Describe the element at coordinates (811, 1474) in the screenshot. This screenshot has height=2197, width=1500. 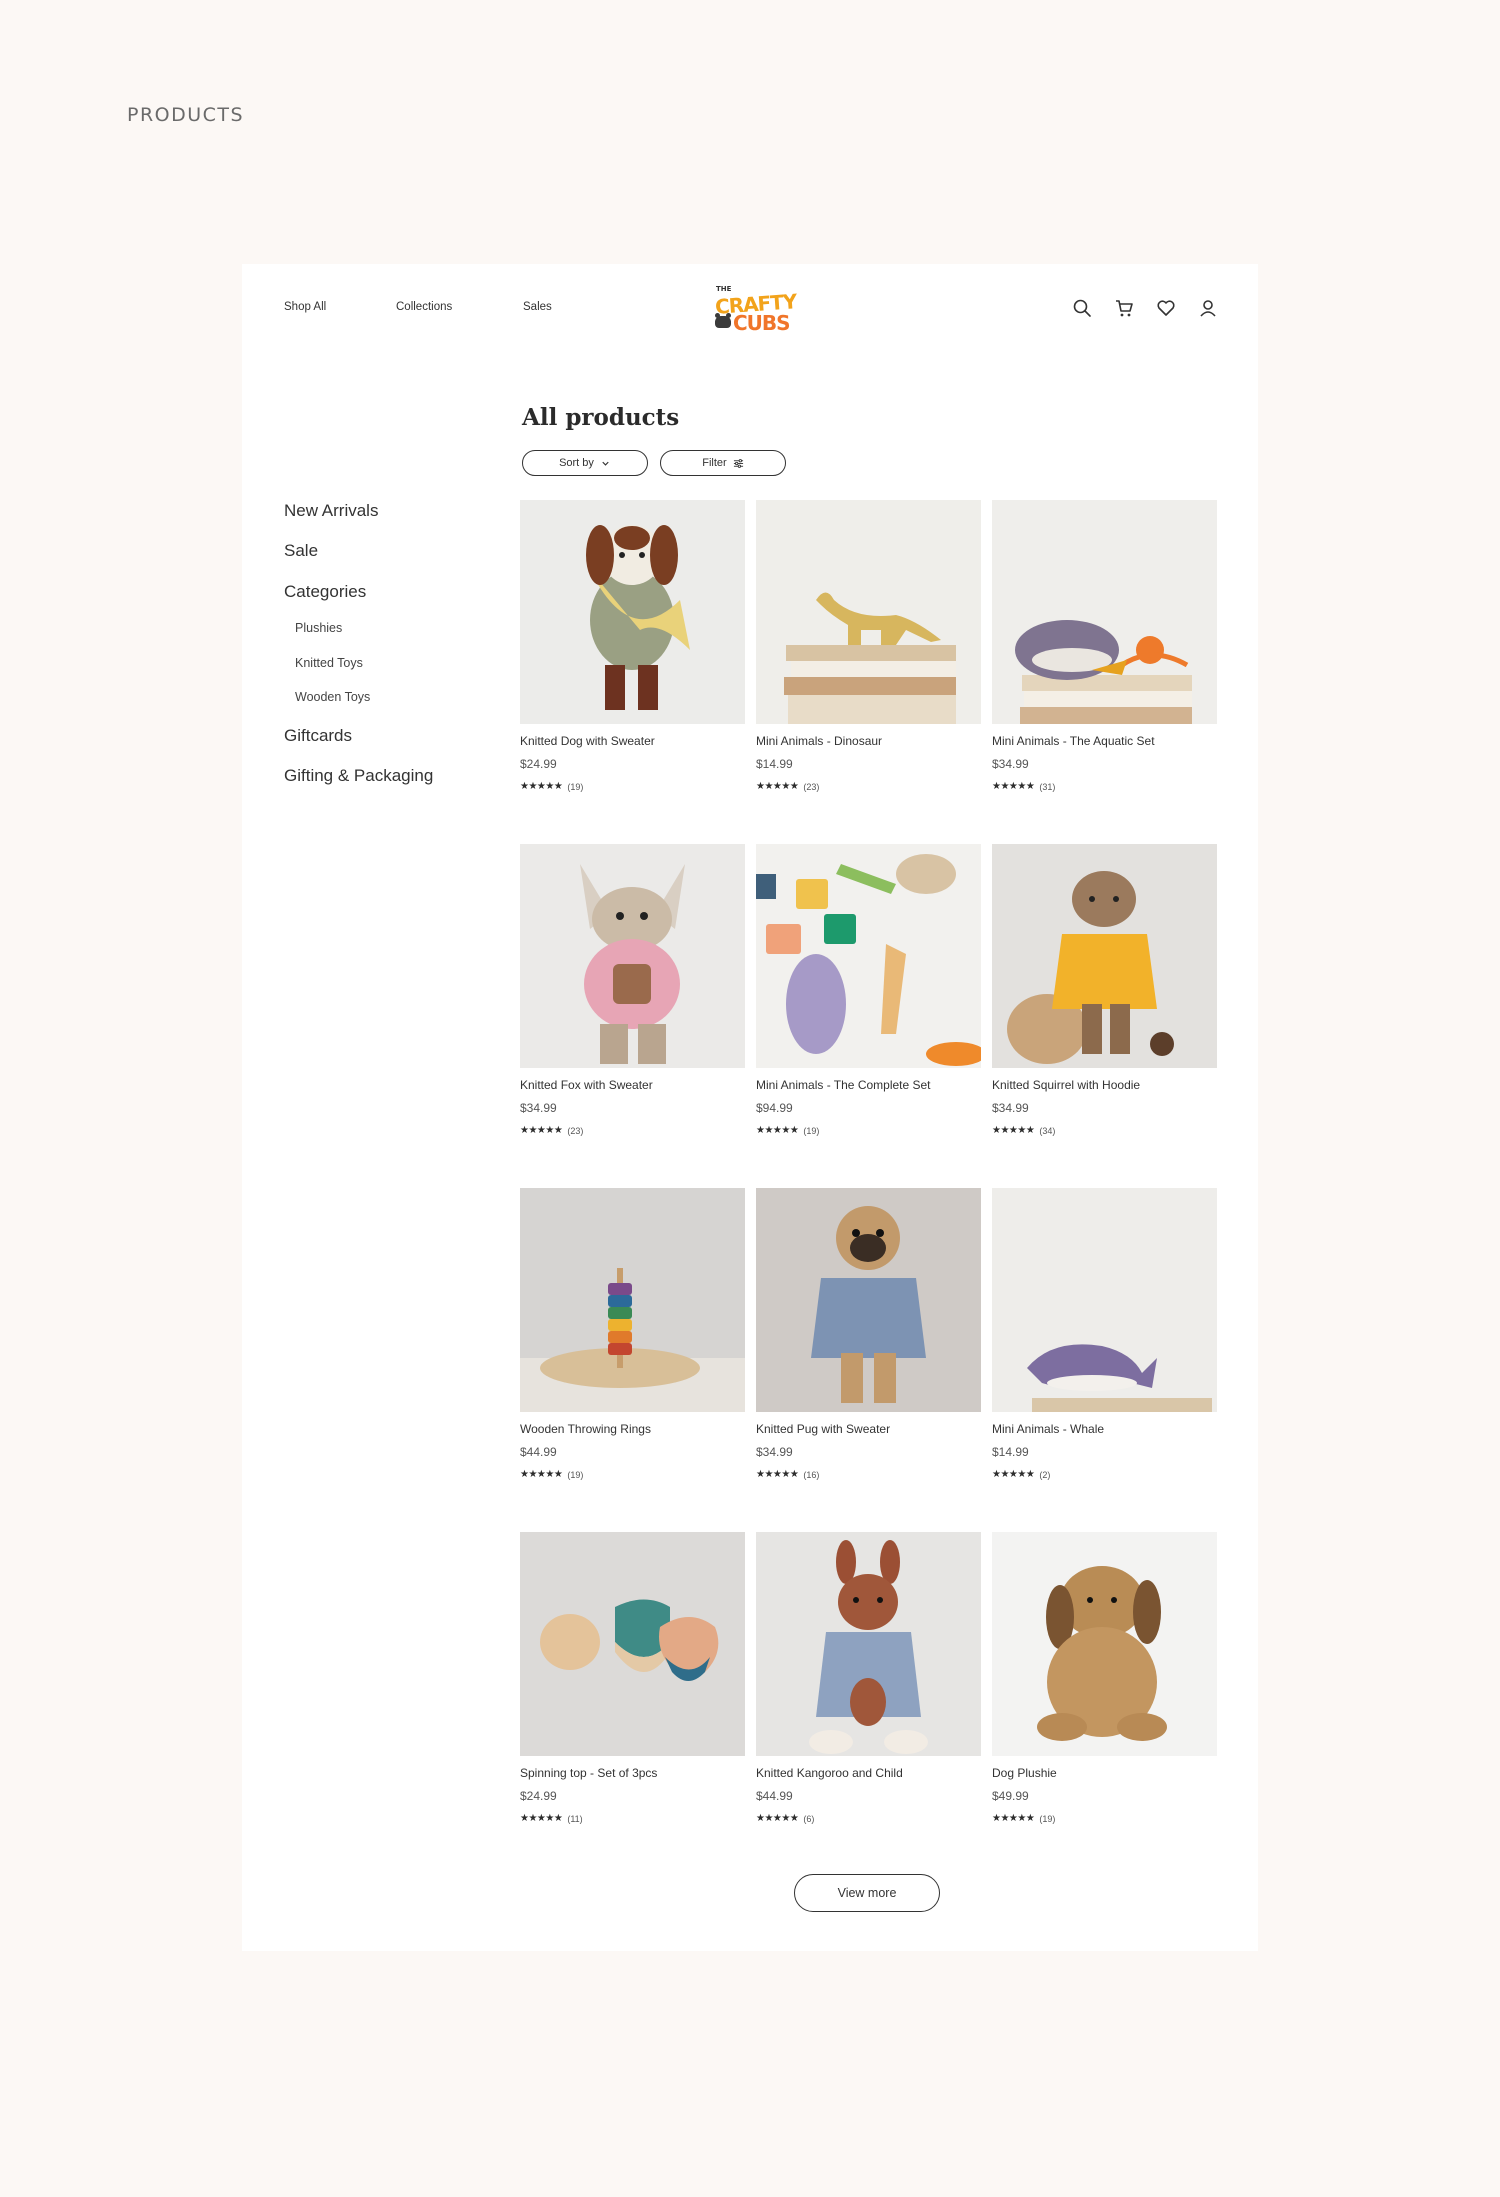
I see `review-count: (16)` at that location.